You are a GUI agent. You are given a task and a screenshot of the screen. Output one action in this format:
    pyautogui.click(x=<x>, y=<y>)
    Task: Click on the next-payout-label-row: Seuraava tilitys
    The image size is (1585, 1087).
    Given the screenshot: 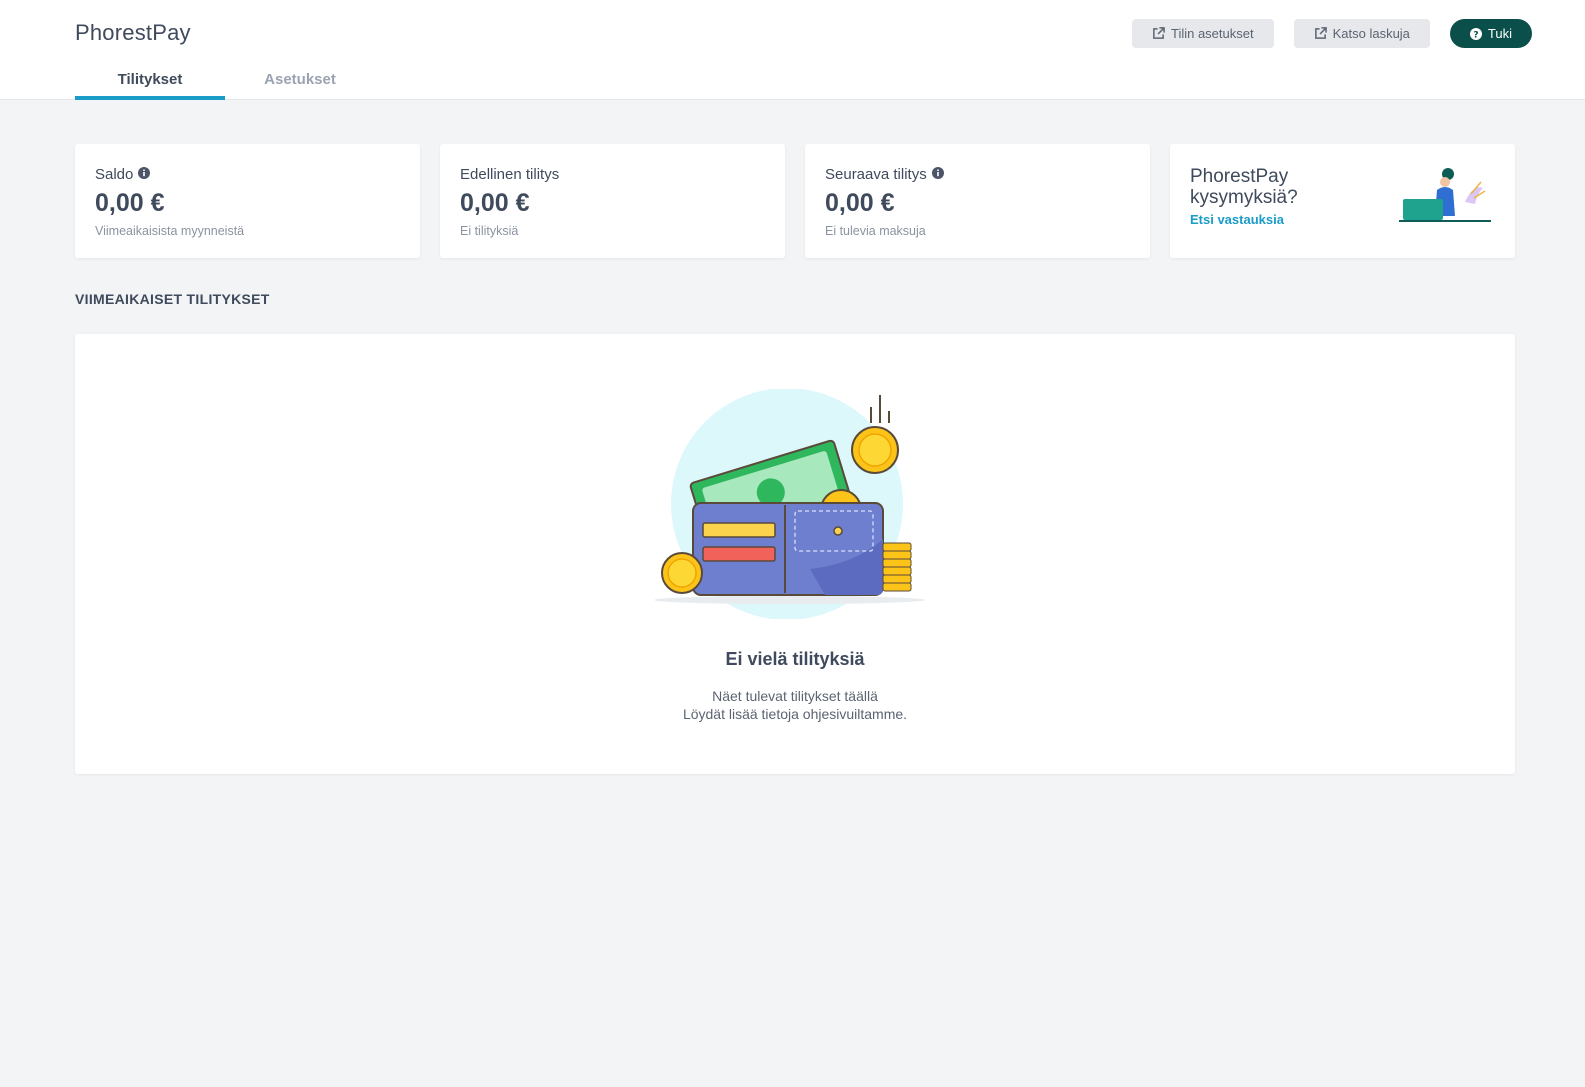 What is the action you would take?
    pyautogui.click(x=977, y=174)
    